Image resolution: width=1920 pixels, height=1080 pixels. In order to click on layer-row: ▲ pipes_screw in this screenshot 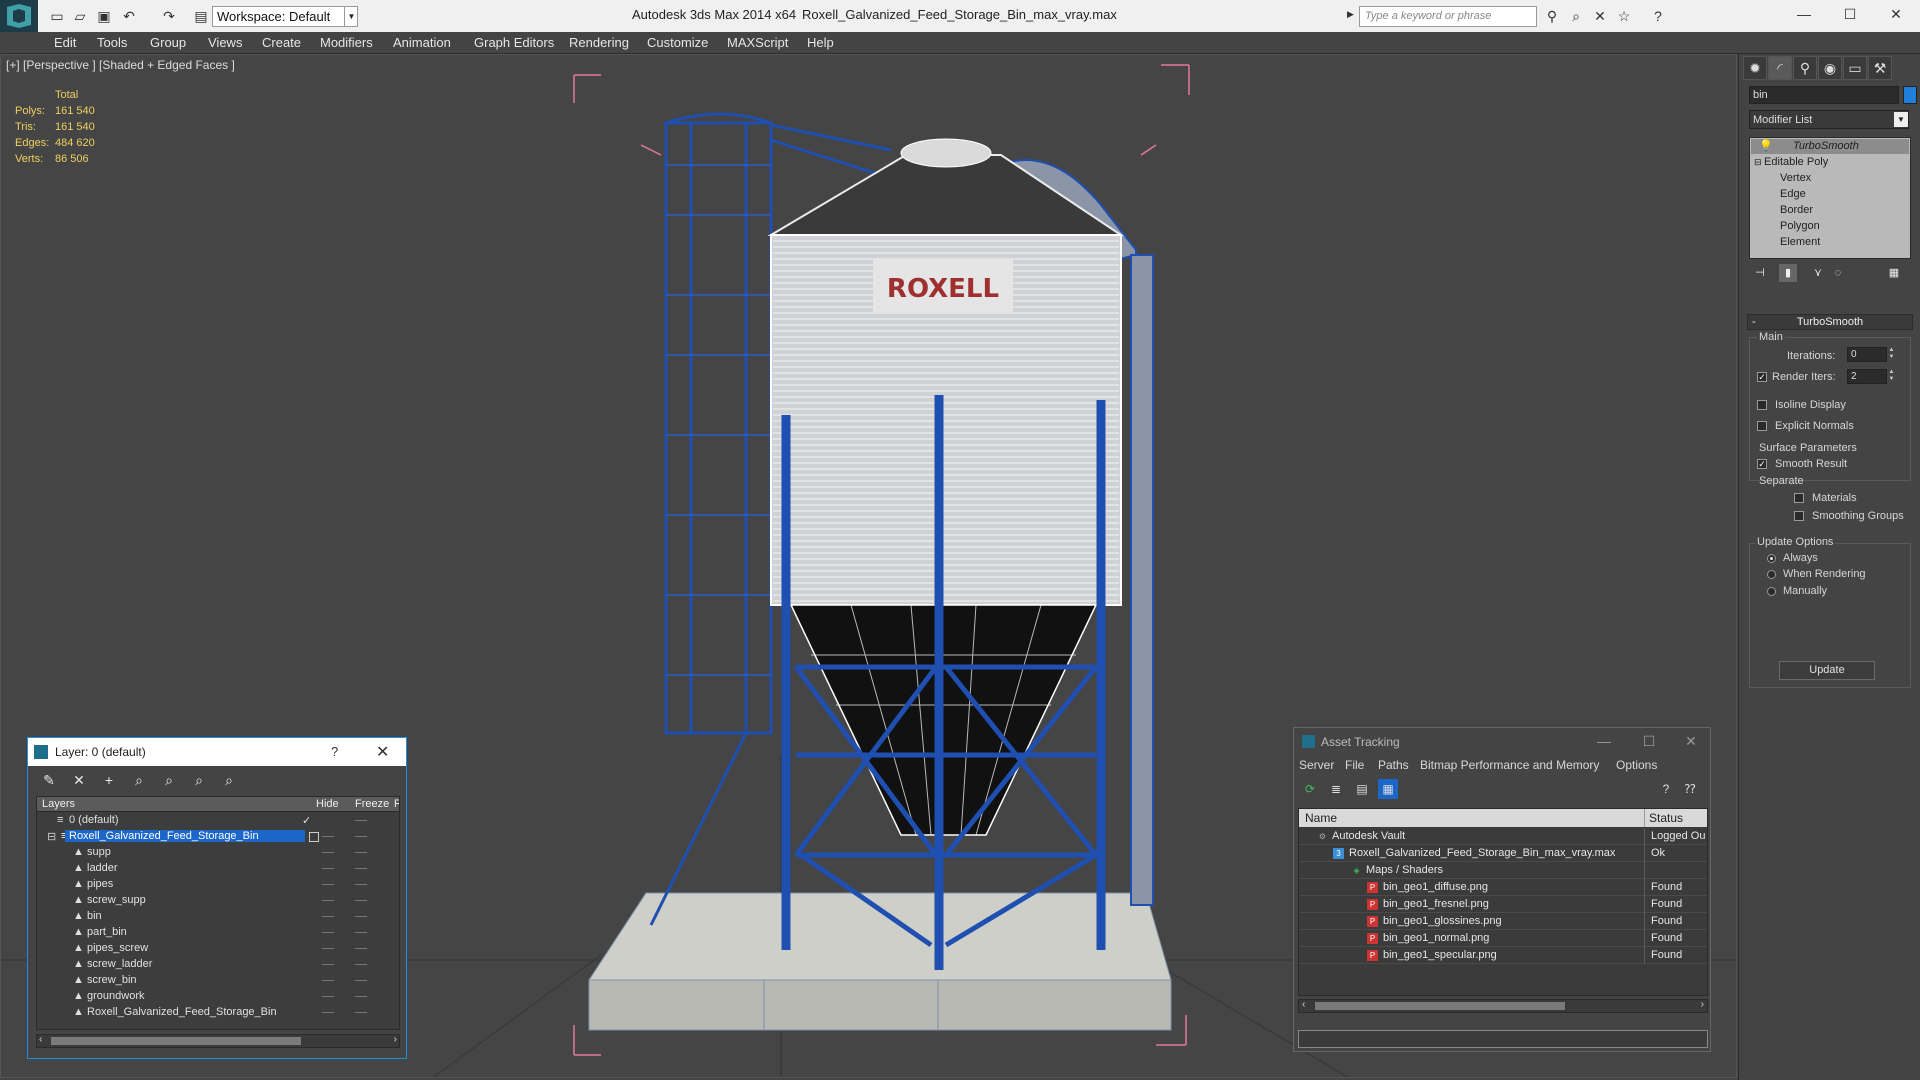, I will do `click(218, 949)`.